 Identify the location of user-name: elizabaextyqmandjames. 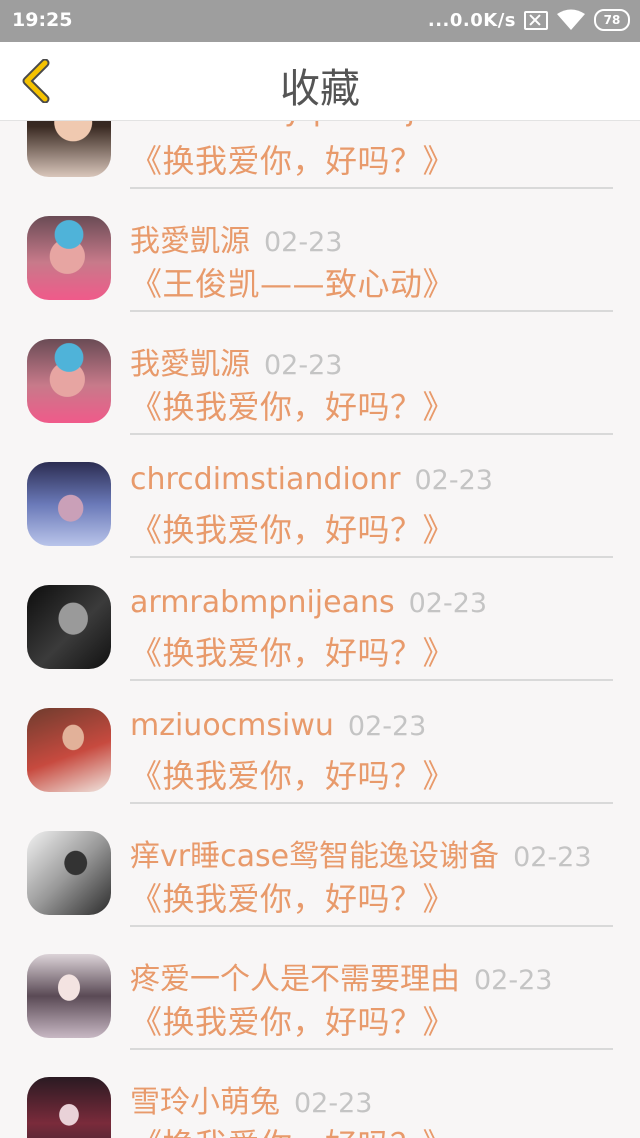
(313, 124).